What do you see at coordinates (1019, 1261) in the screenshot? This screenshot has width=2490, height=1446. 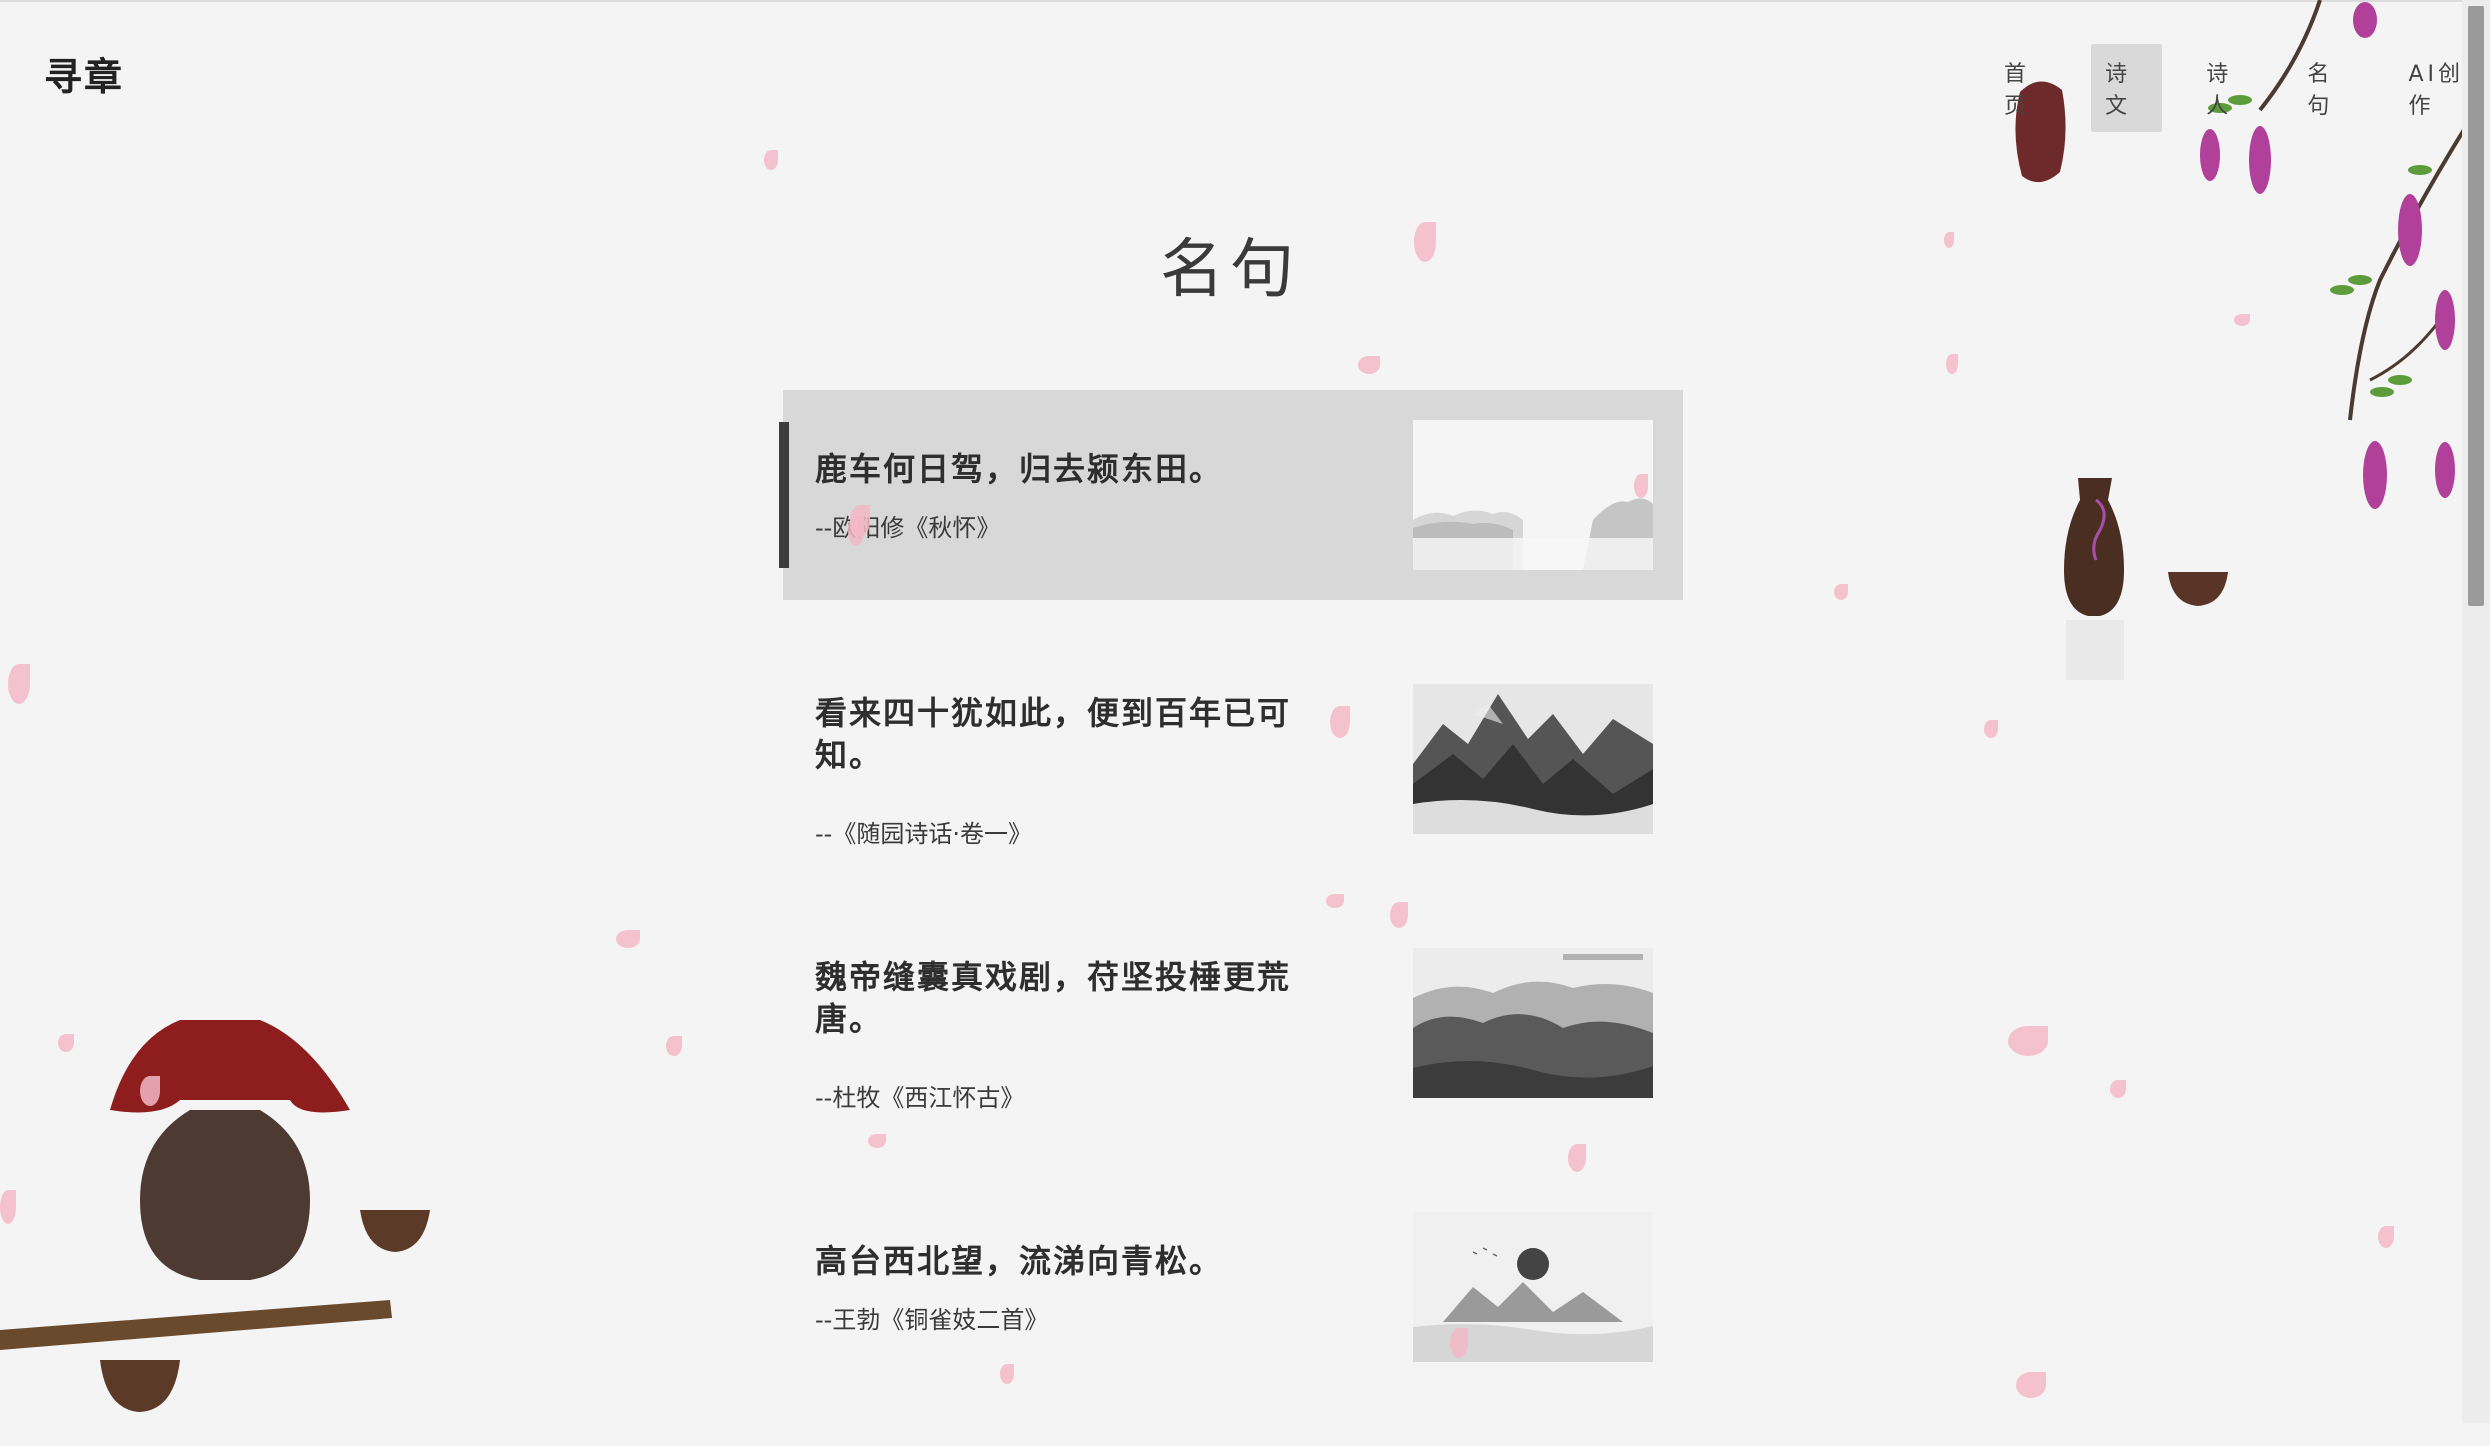 I see `quote-text: 高台西北望，流涕向青松。` at bounding box center [1019, 1261].